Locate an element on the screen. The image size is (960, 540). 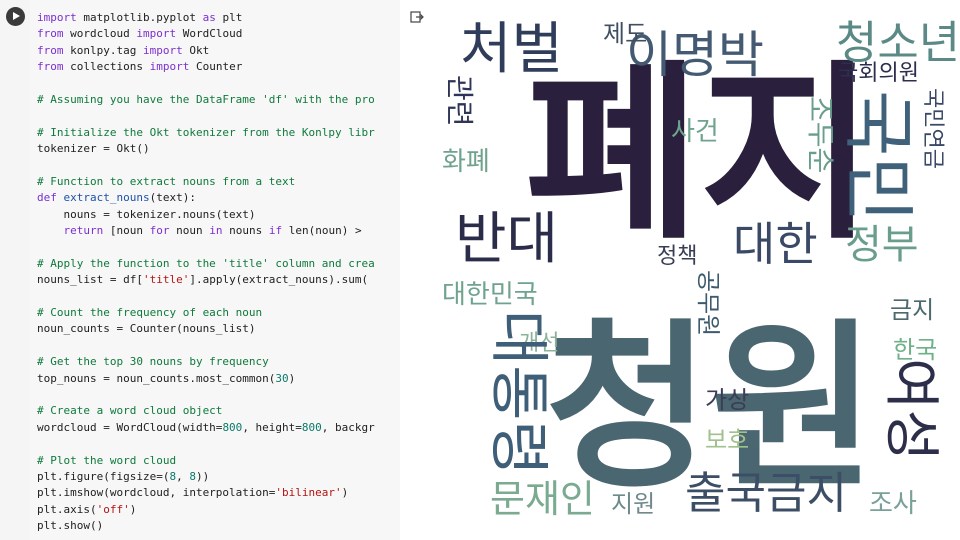
code-line: # Count the frequency of each noun is located at coordinates (150, 313).